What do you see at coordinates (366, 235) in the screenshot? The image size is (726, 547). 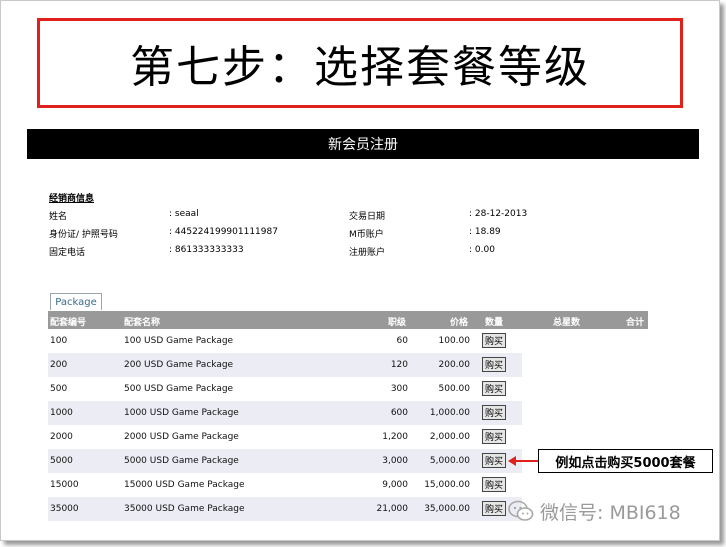 I see `info-mcoin-label: M币账户` at bounding box center [366, 235].